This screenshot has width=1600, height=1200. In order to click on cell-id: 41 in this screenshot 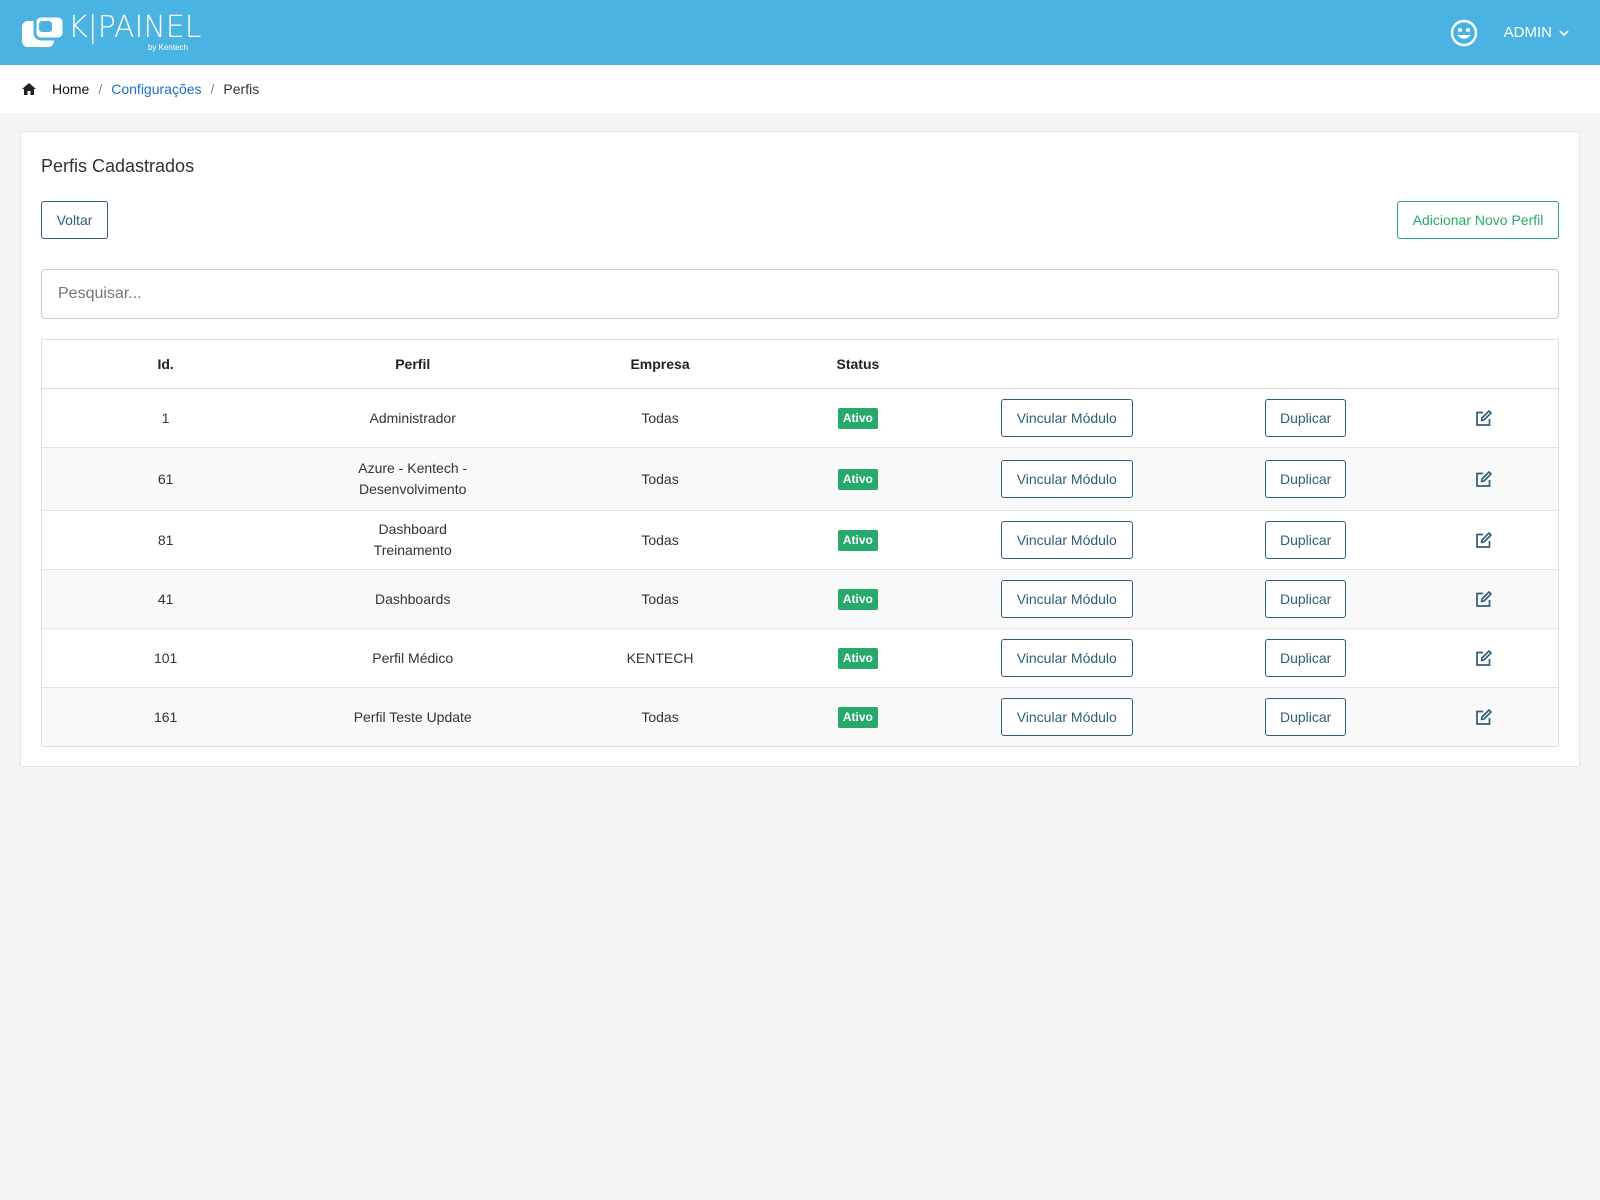, I will do `click(165, 599)`.